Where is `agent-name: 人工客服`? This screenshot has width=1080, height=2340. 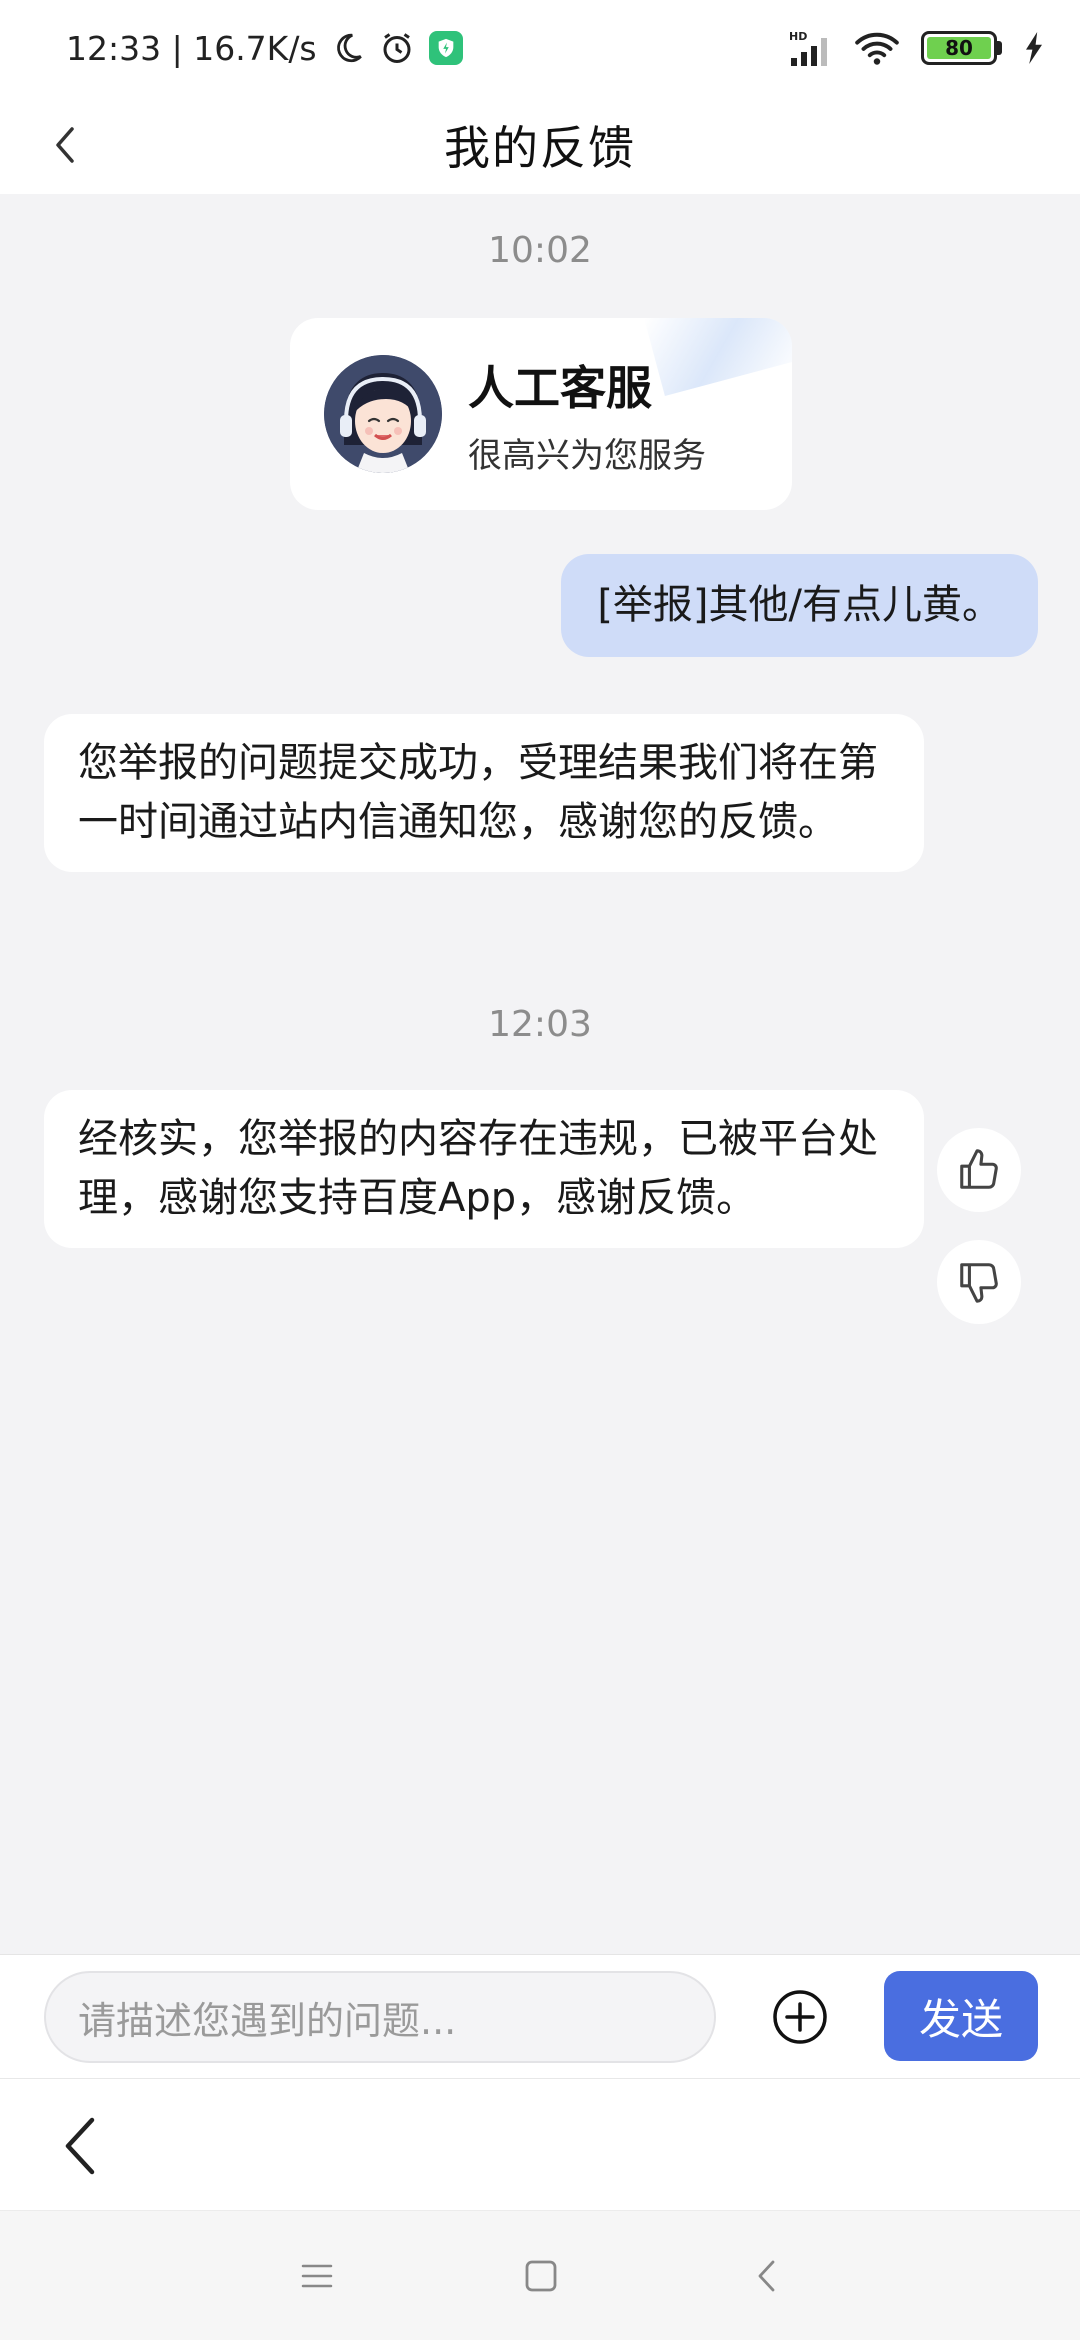
agent-name: 人工客服 is located at coordinates (560, 387).